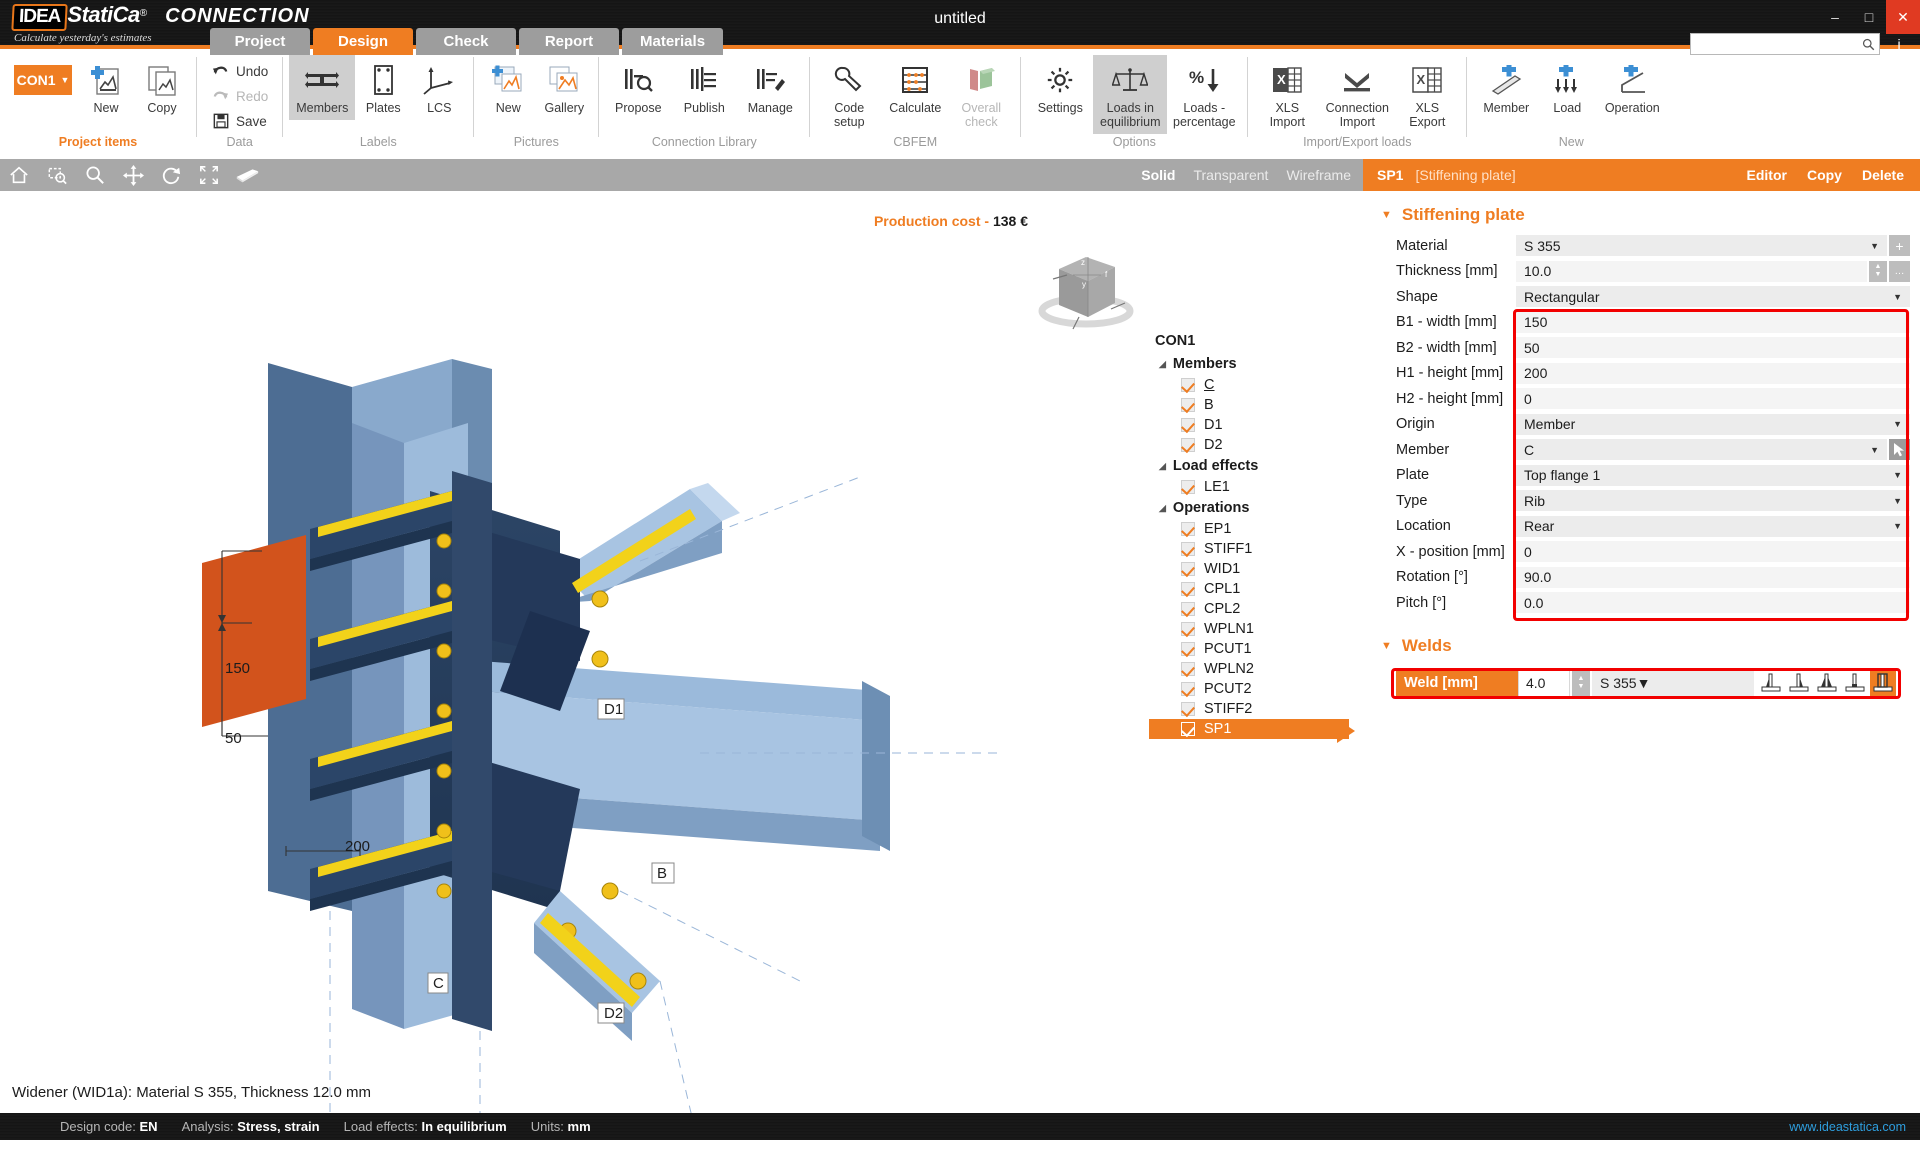 This screenshot has width=1920, height=1160. What do you see at coordinates (1249, 385) in the screenshot?
I see `tree-item-c: C` at bounding box center [1249, 385].